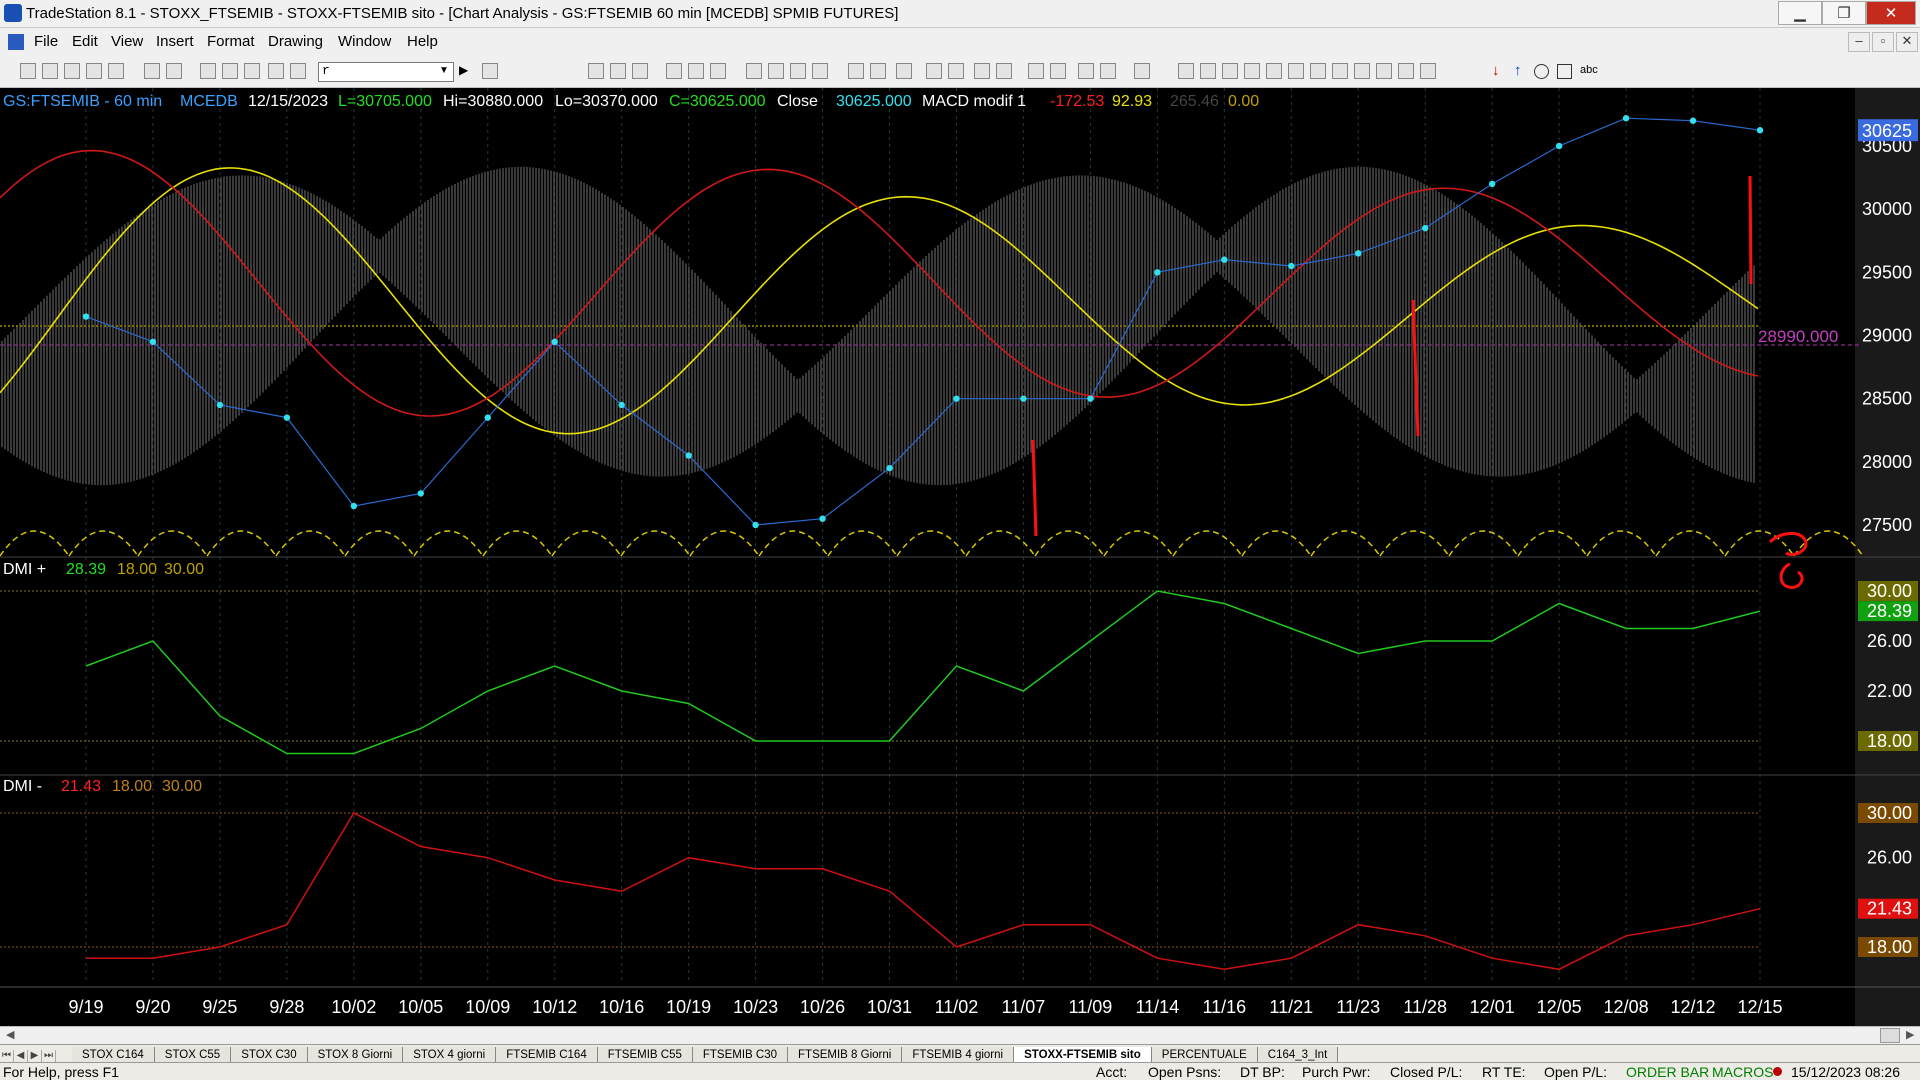 This screenshot has height=1080, width=1920. What do you see at coordinates (1004, 71) in the screenshot?
I see `zoom-out-icon` at bounding box center [1004, 71].